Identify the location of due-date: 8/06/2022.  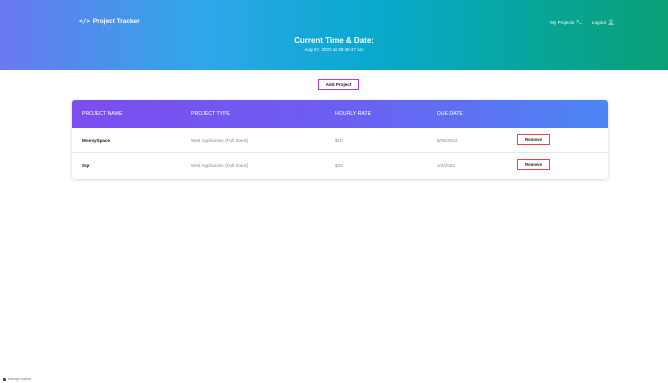
(447, 140).